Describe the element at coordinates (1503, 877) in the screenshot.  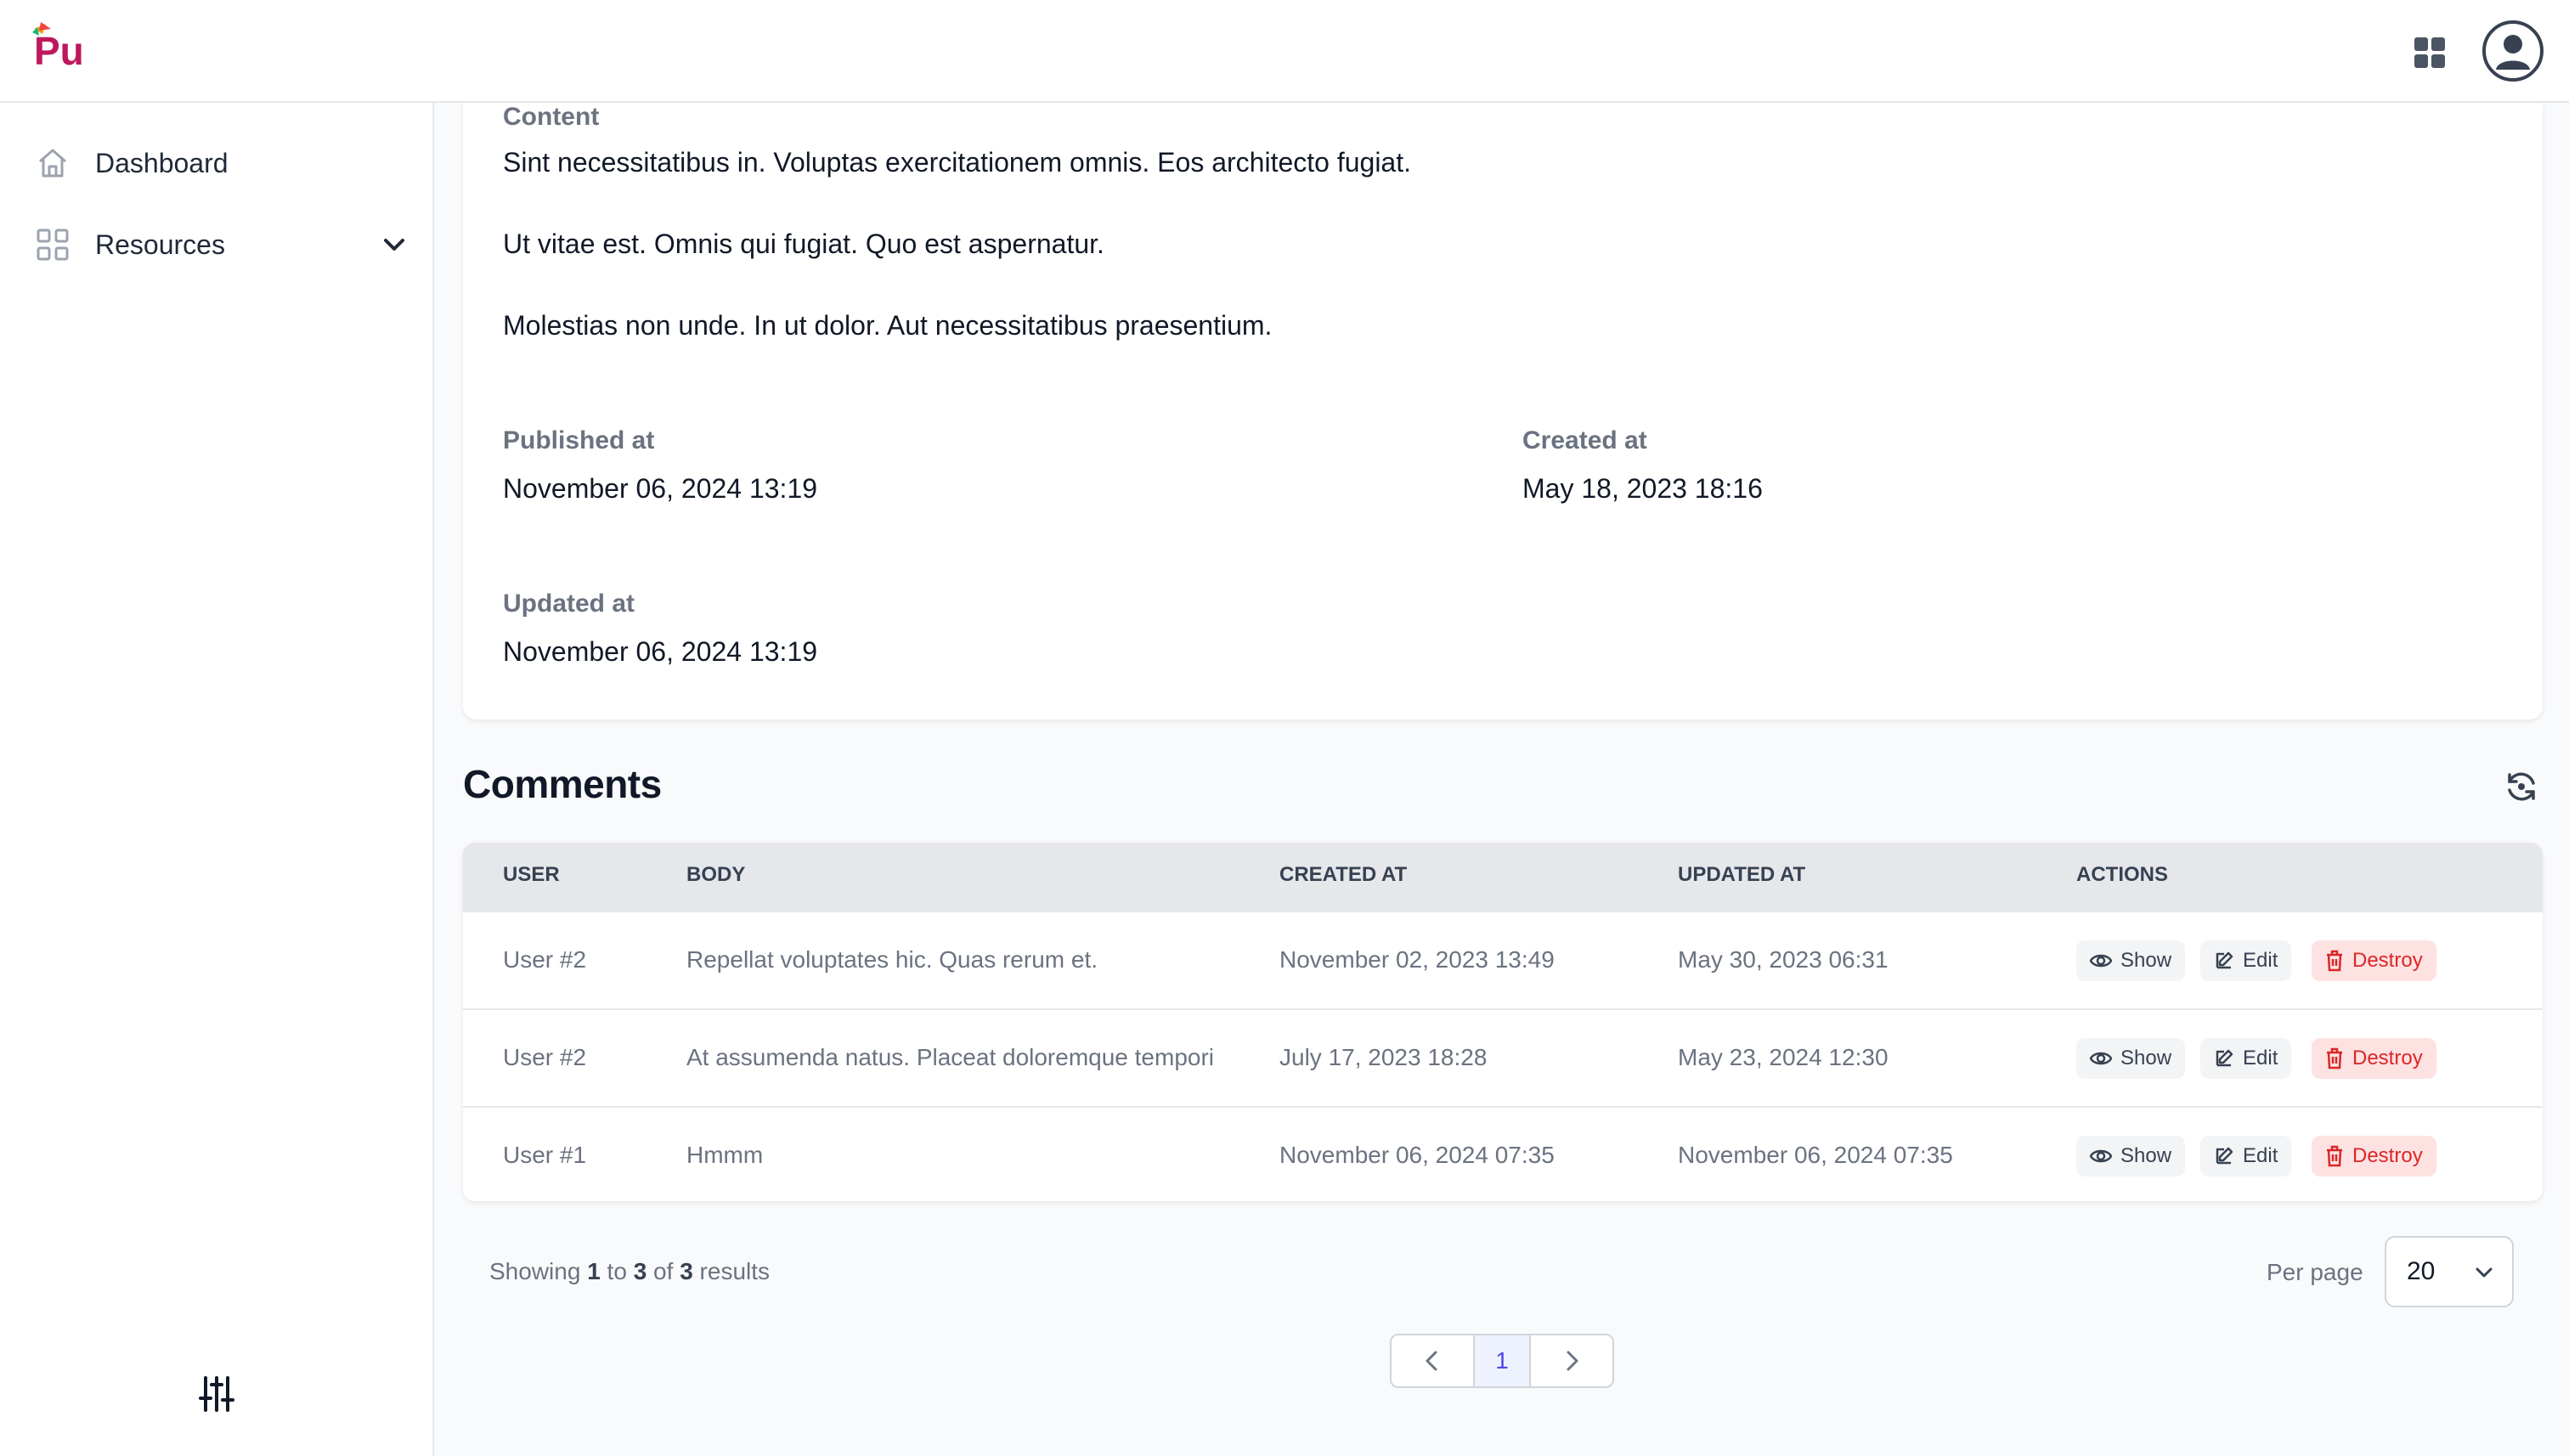
I see `table-header: USER BODY CREATED AT UPDATED AT ACTIONS` at that location.